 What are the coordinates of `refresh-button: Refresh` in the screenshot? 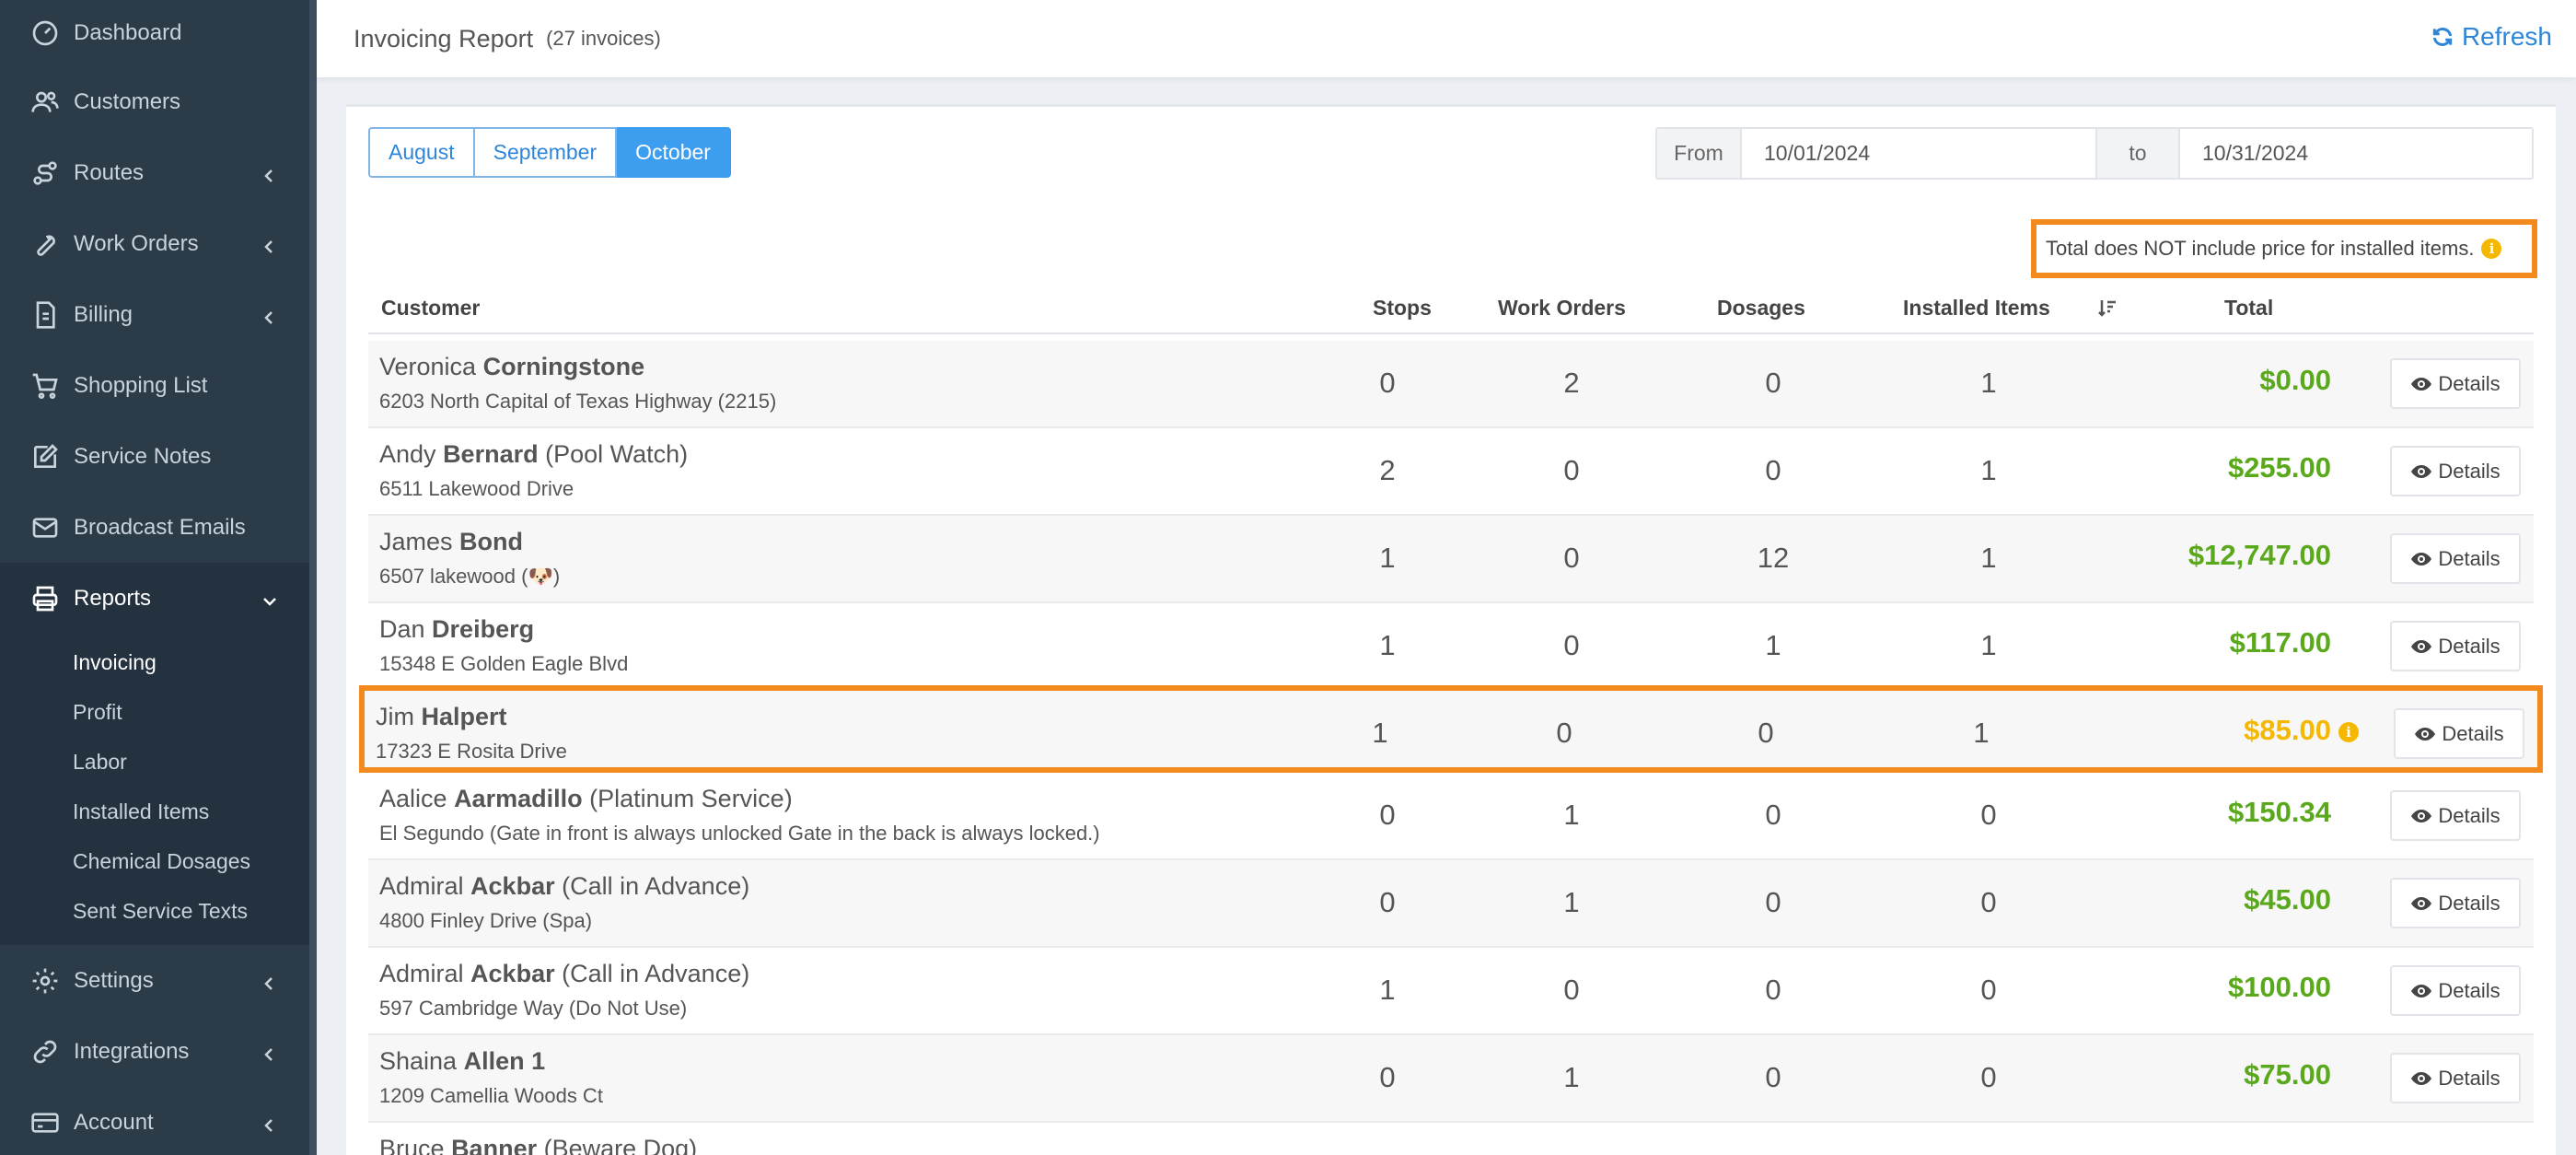 It's located at (2491, 37).